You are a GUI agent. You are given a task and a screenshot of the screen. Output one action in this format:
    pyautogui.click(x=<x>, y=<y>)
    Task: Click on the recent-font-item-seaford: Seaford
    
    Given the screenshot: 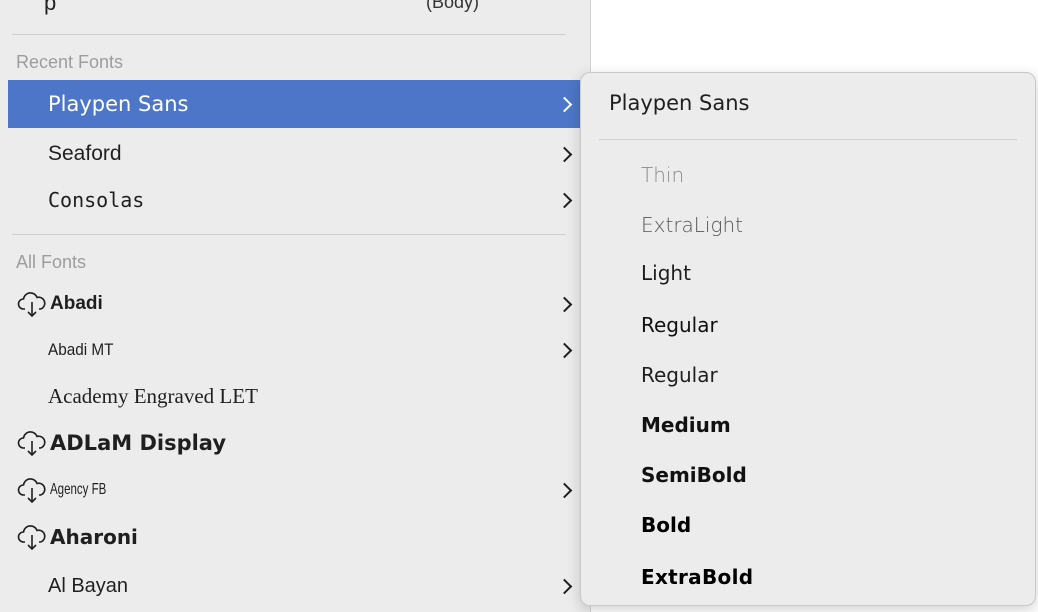 What is the action you would take?
    pyautogui.click(x=295, y=154)
    